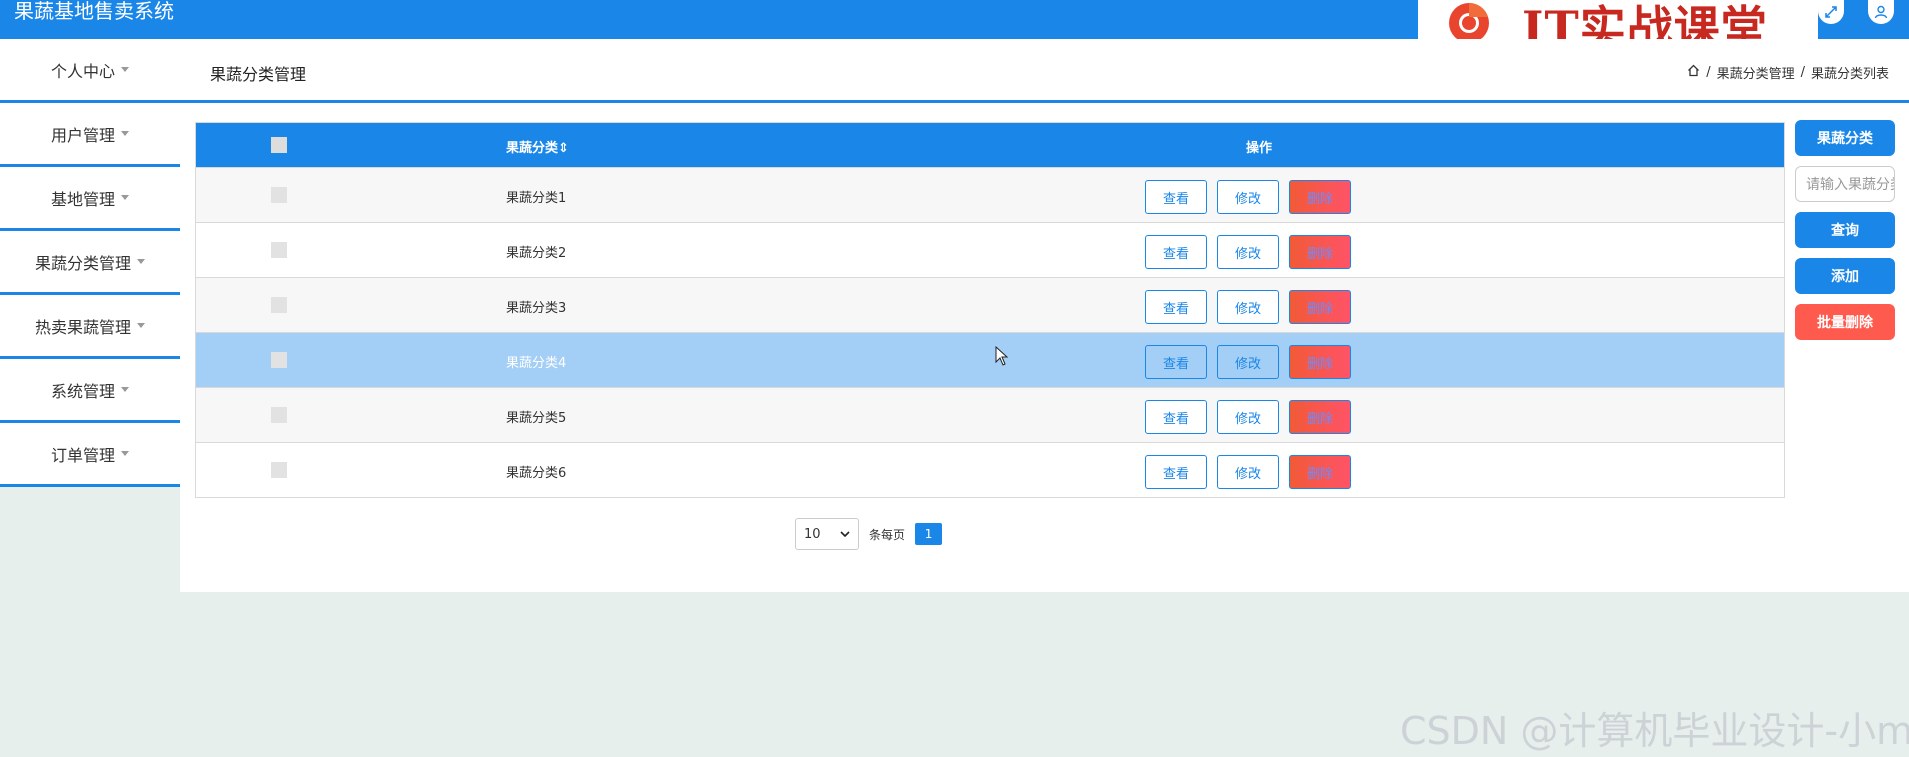  I want to click on home-icon, so click(1693, 72).